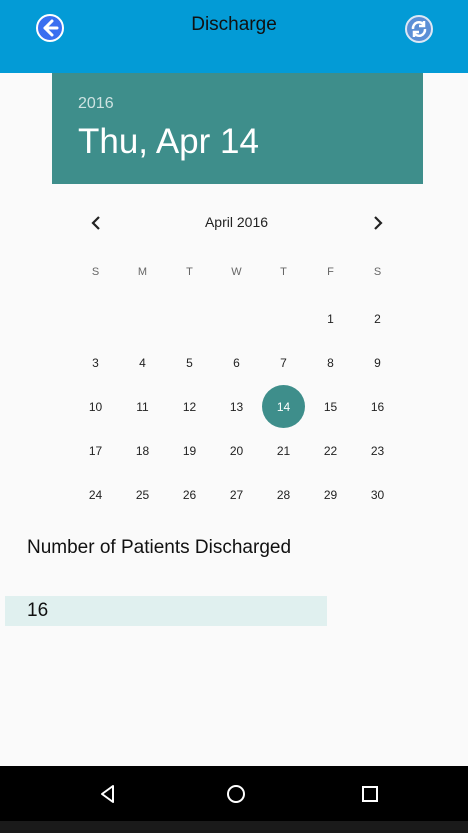 The image size is (468, 833). What do you see at coordinates (96, 104) in the screenshot?
I see `selected-year: 2016` at bounding box center [96, 104].